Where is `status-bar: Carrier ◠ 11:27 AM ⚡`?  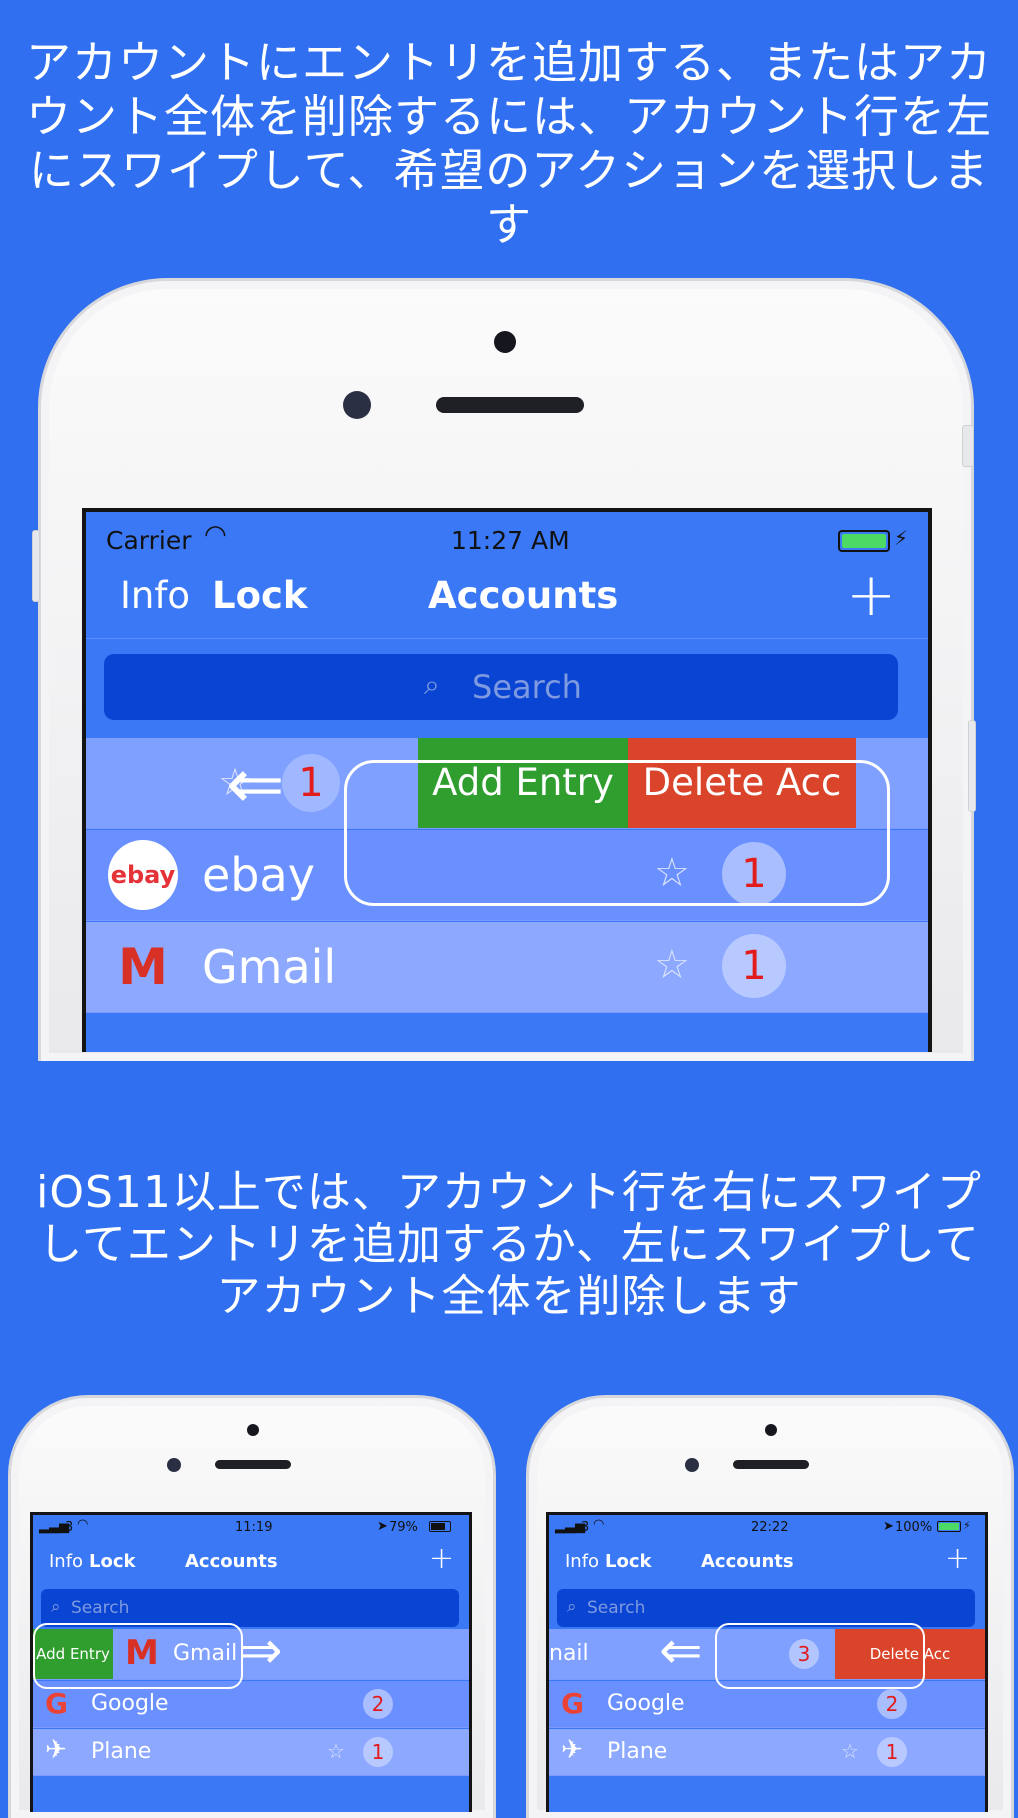
status-bar: Carrier ◠ 11:27 AM ⚡ is located at coordinates (507, 534).